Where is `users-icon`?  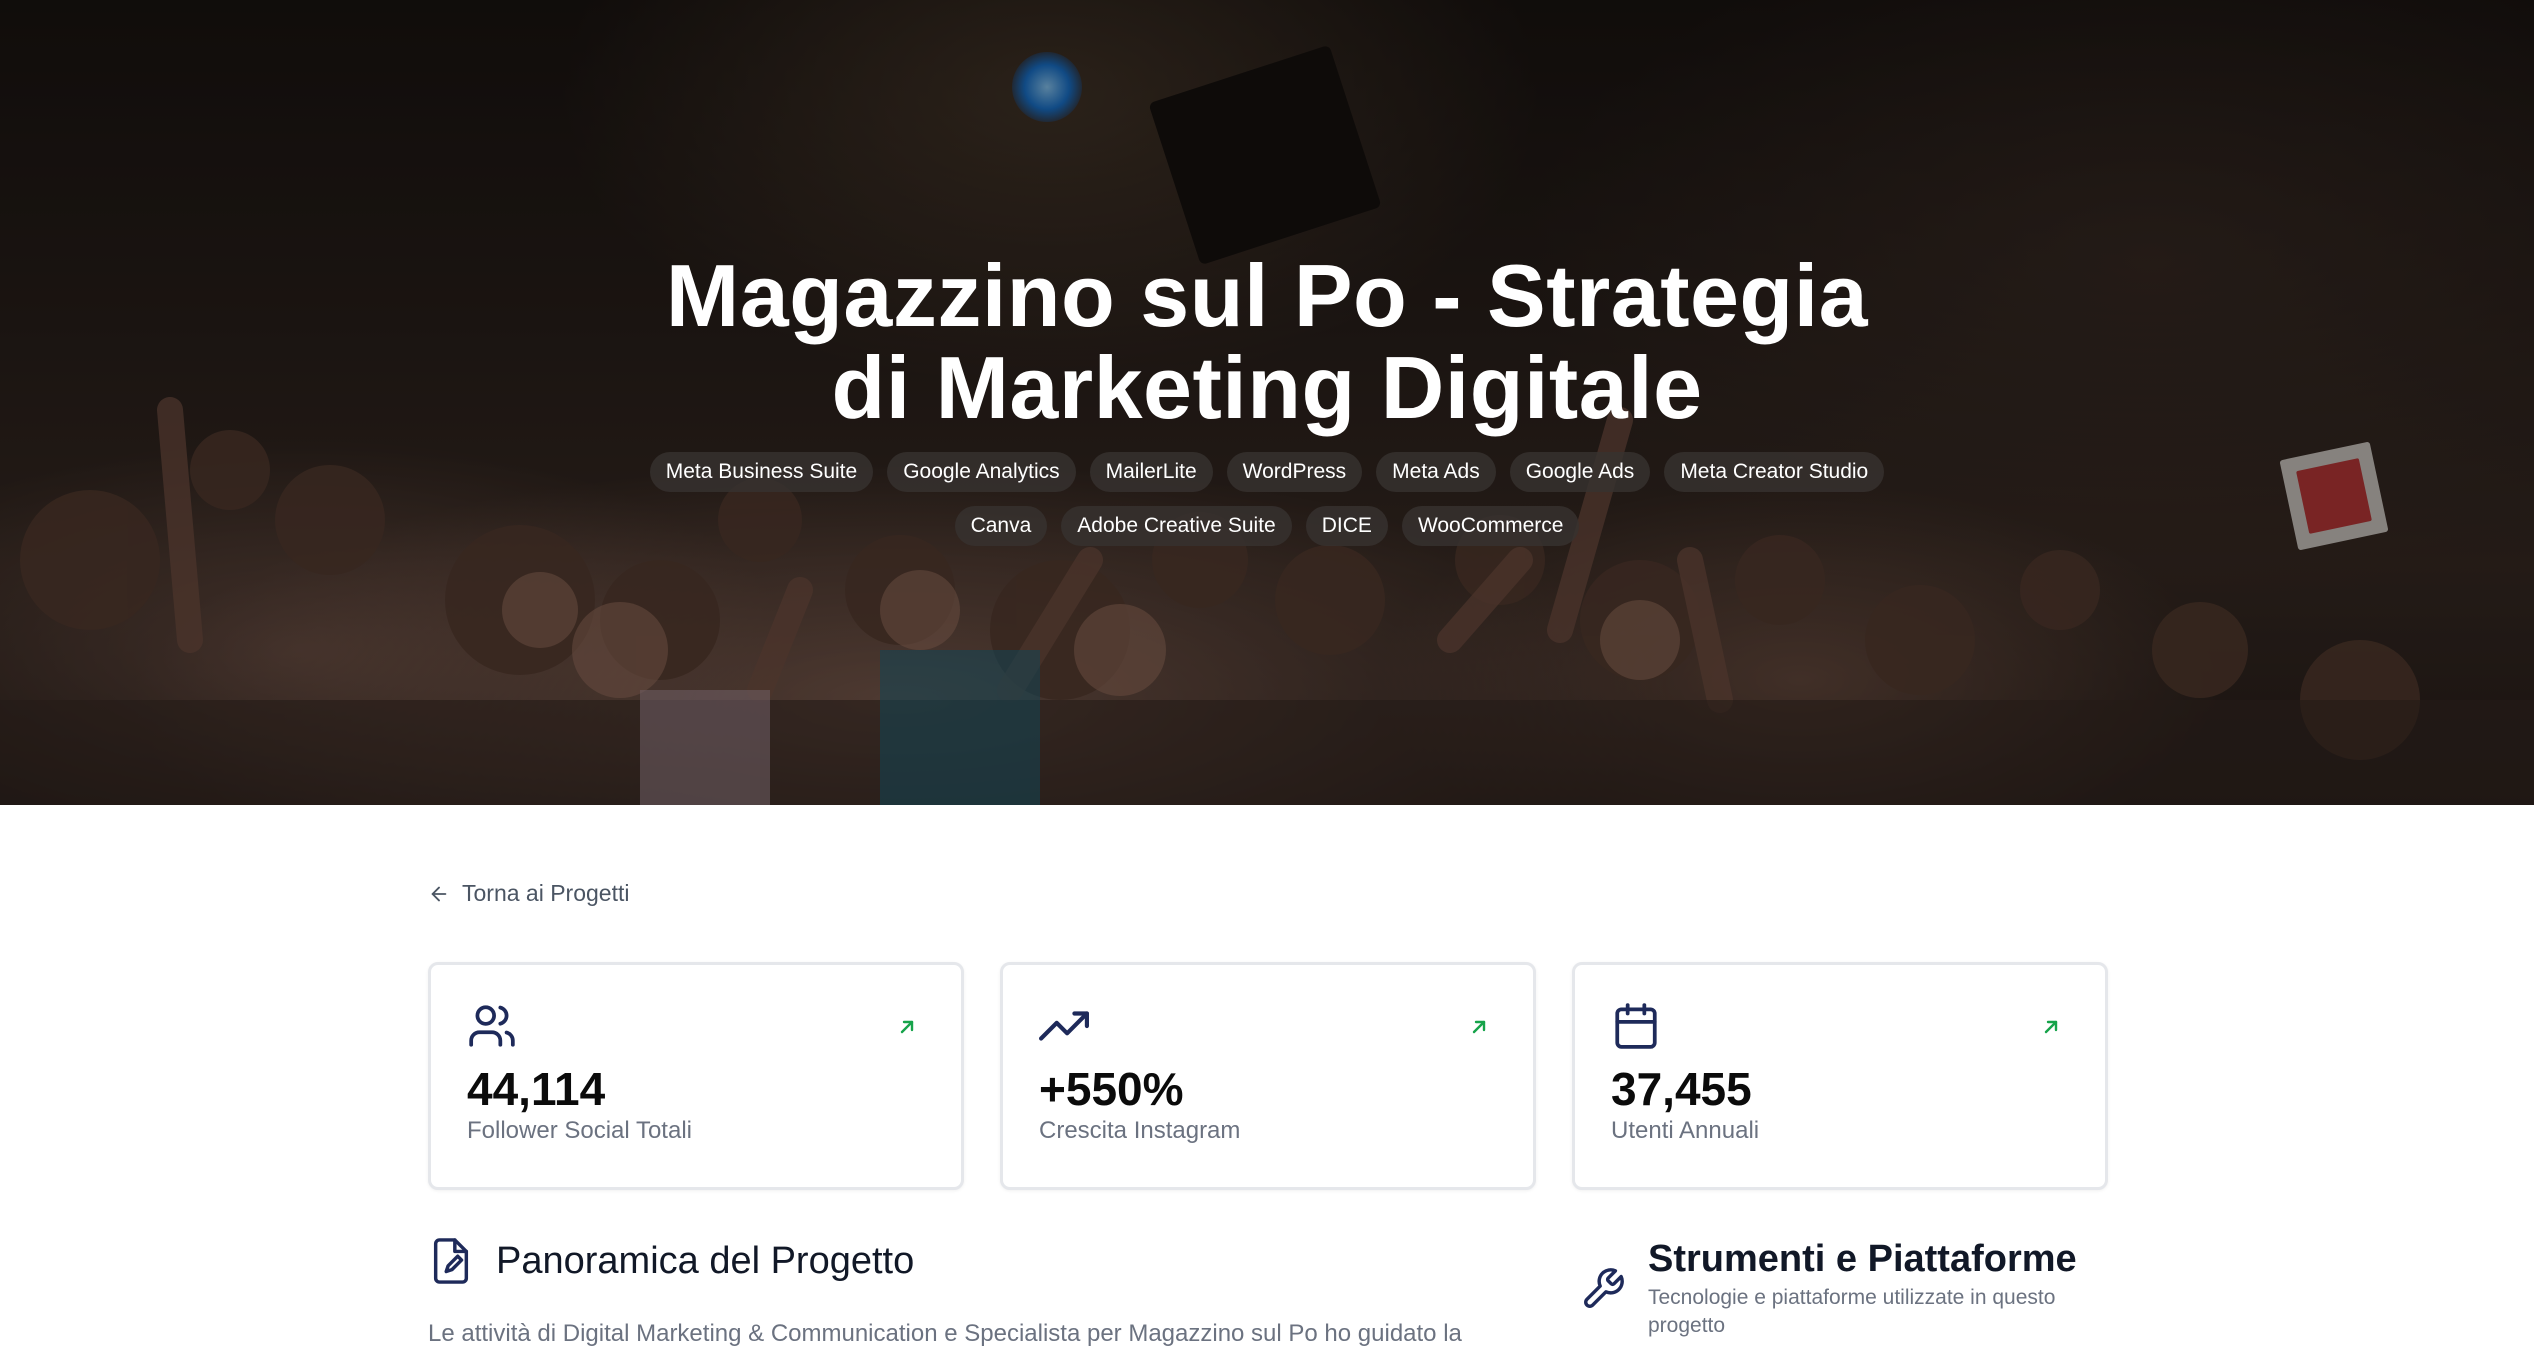 users-icon is located at coordinates (492, 1026).